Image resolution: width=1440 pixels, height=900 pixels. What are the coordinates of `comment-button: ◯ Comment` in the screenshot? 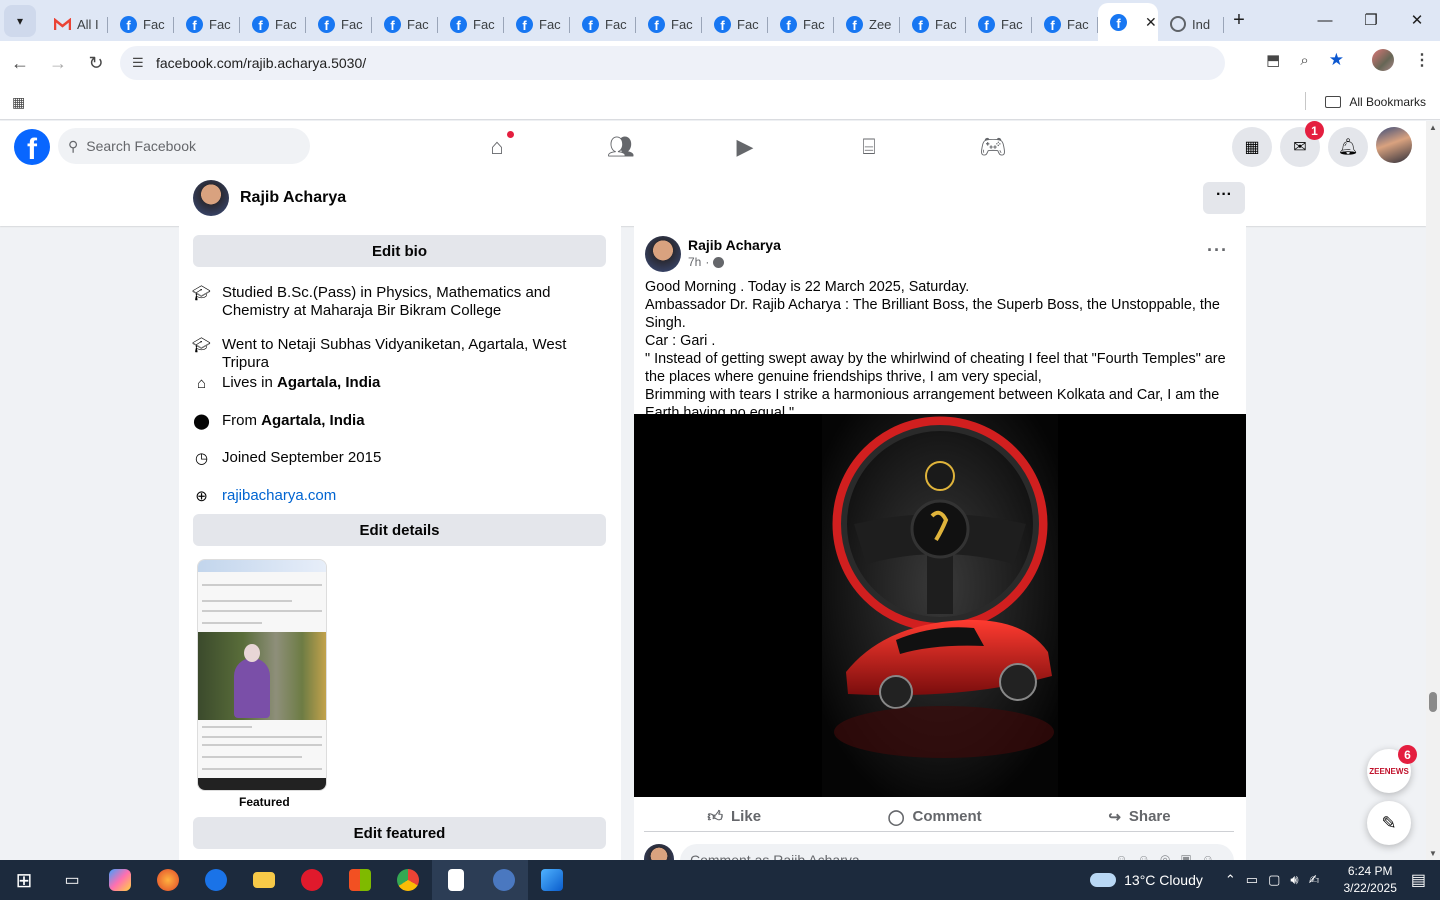 It's located at (935, 817).